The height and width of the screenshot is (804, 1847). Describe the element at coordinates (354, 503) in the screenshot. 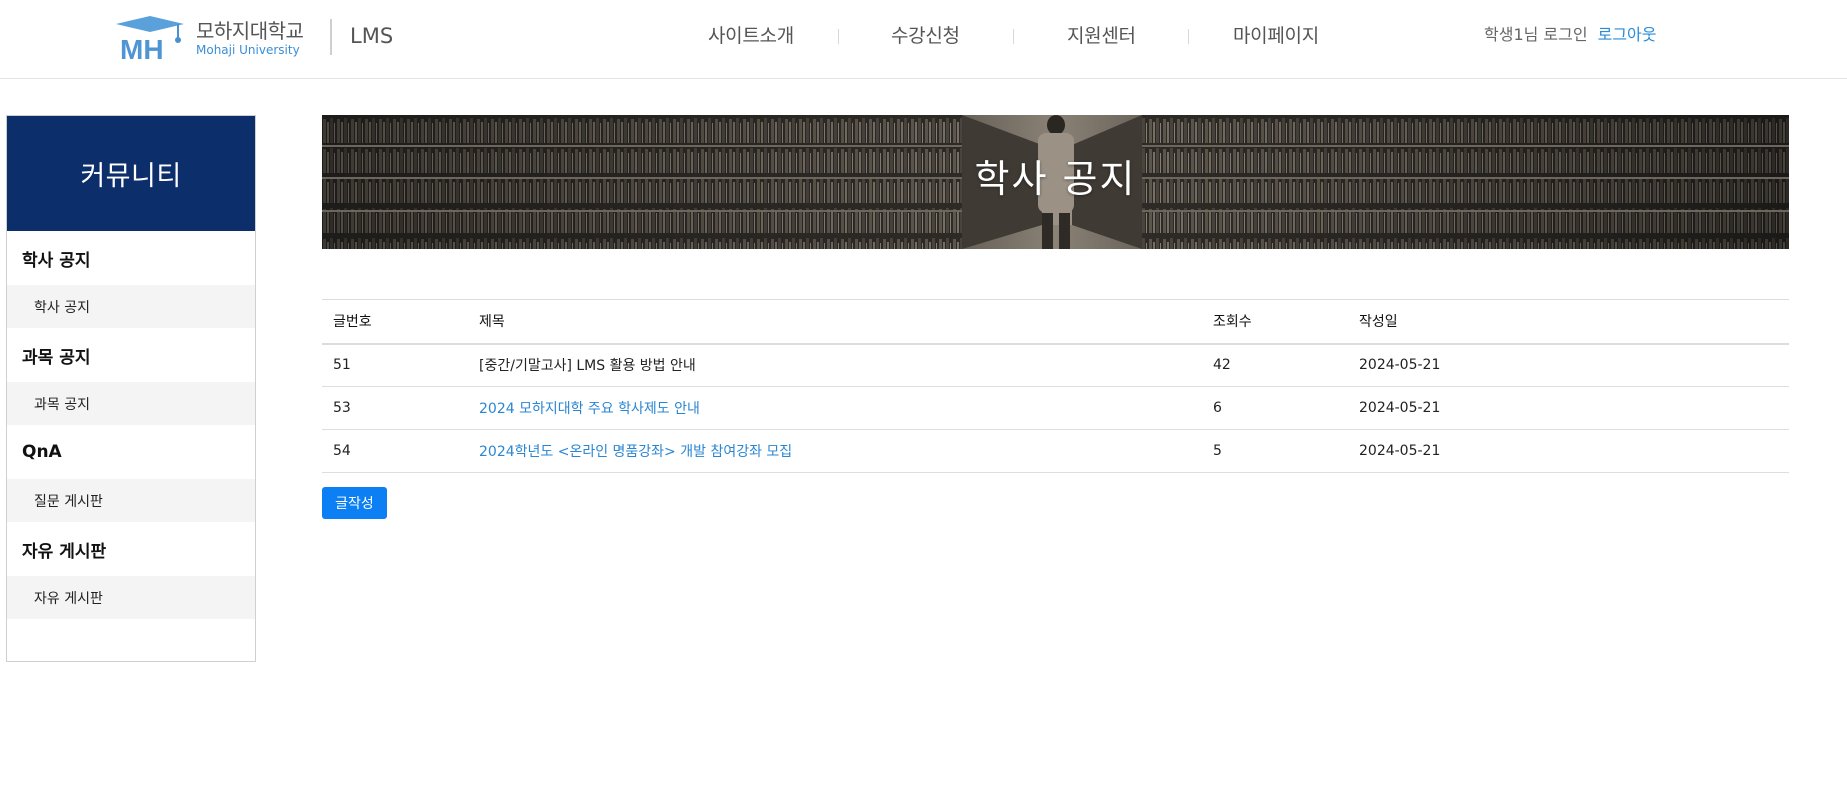

I see `write-post-button: 글작성` at that location.